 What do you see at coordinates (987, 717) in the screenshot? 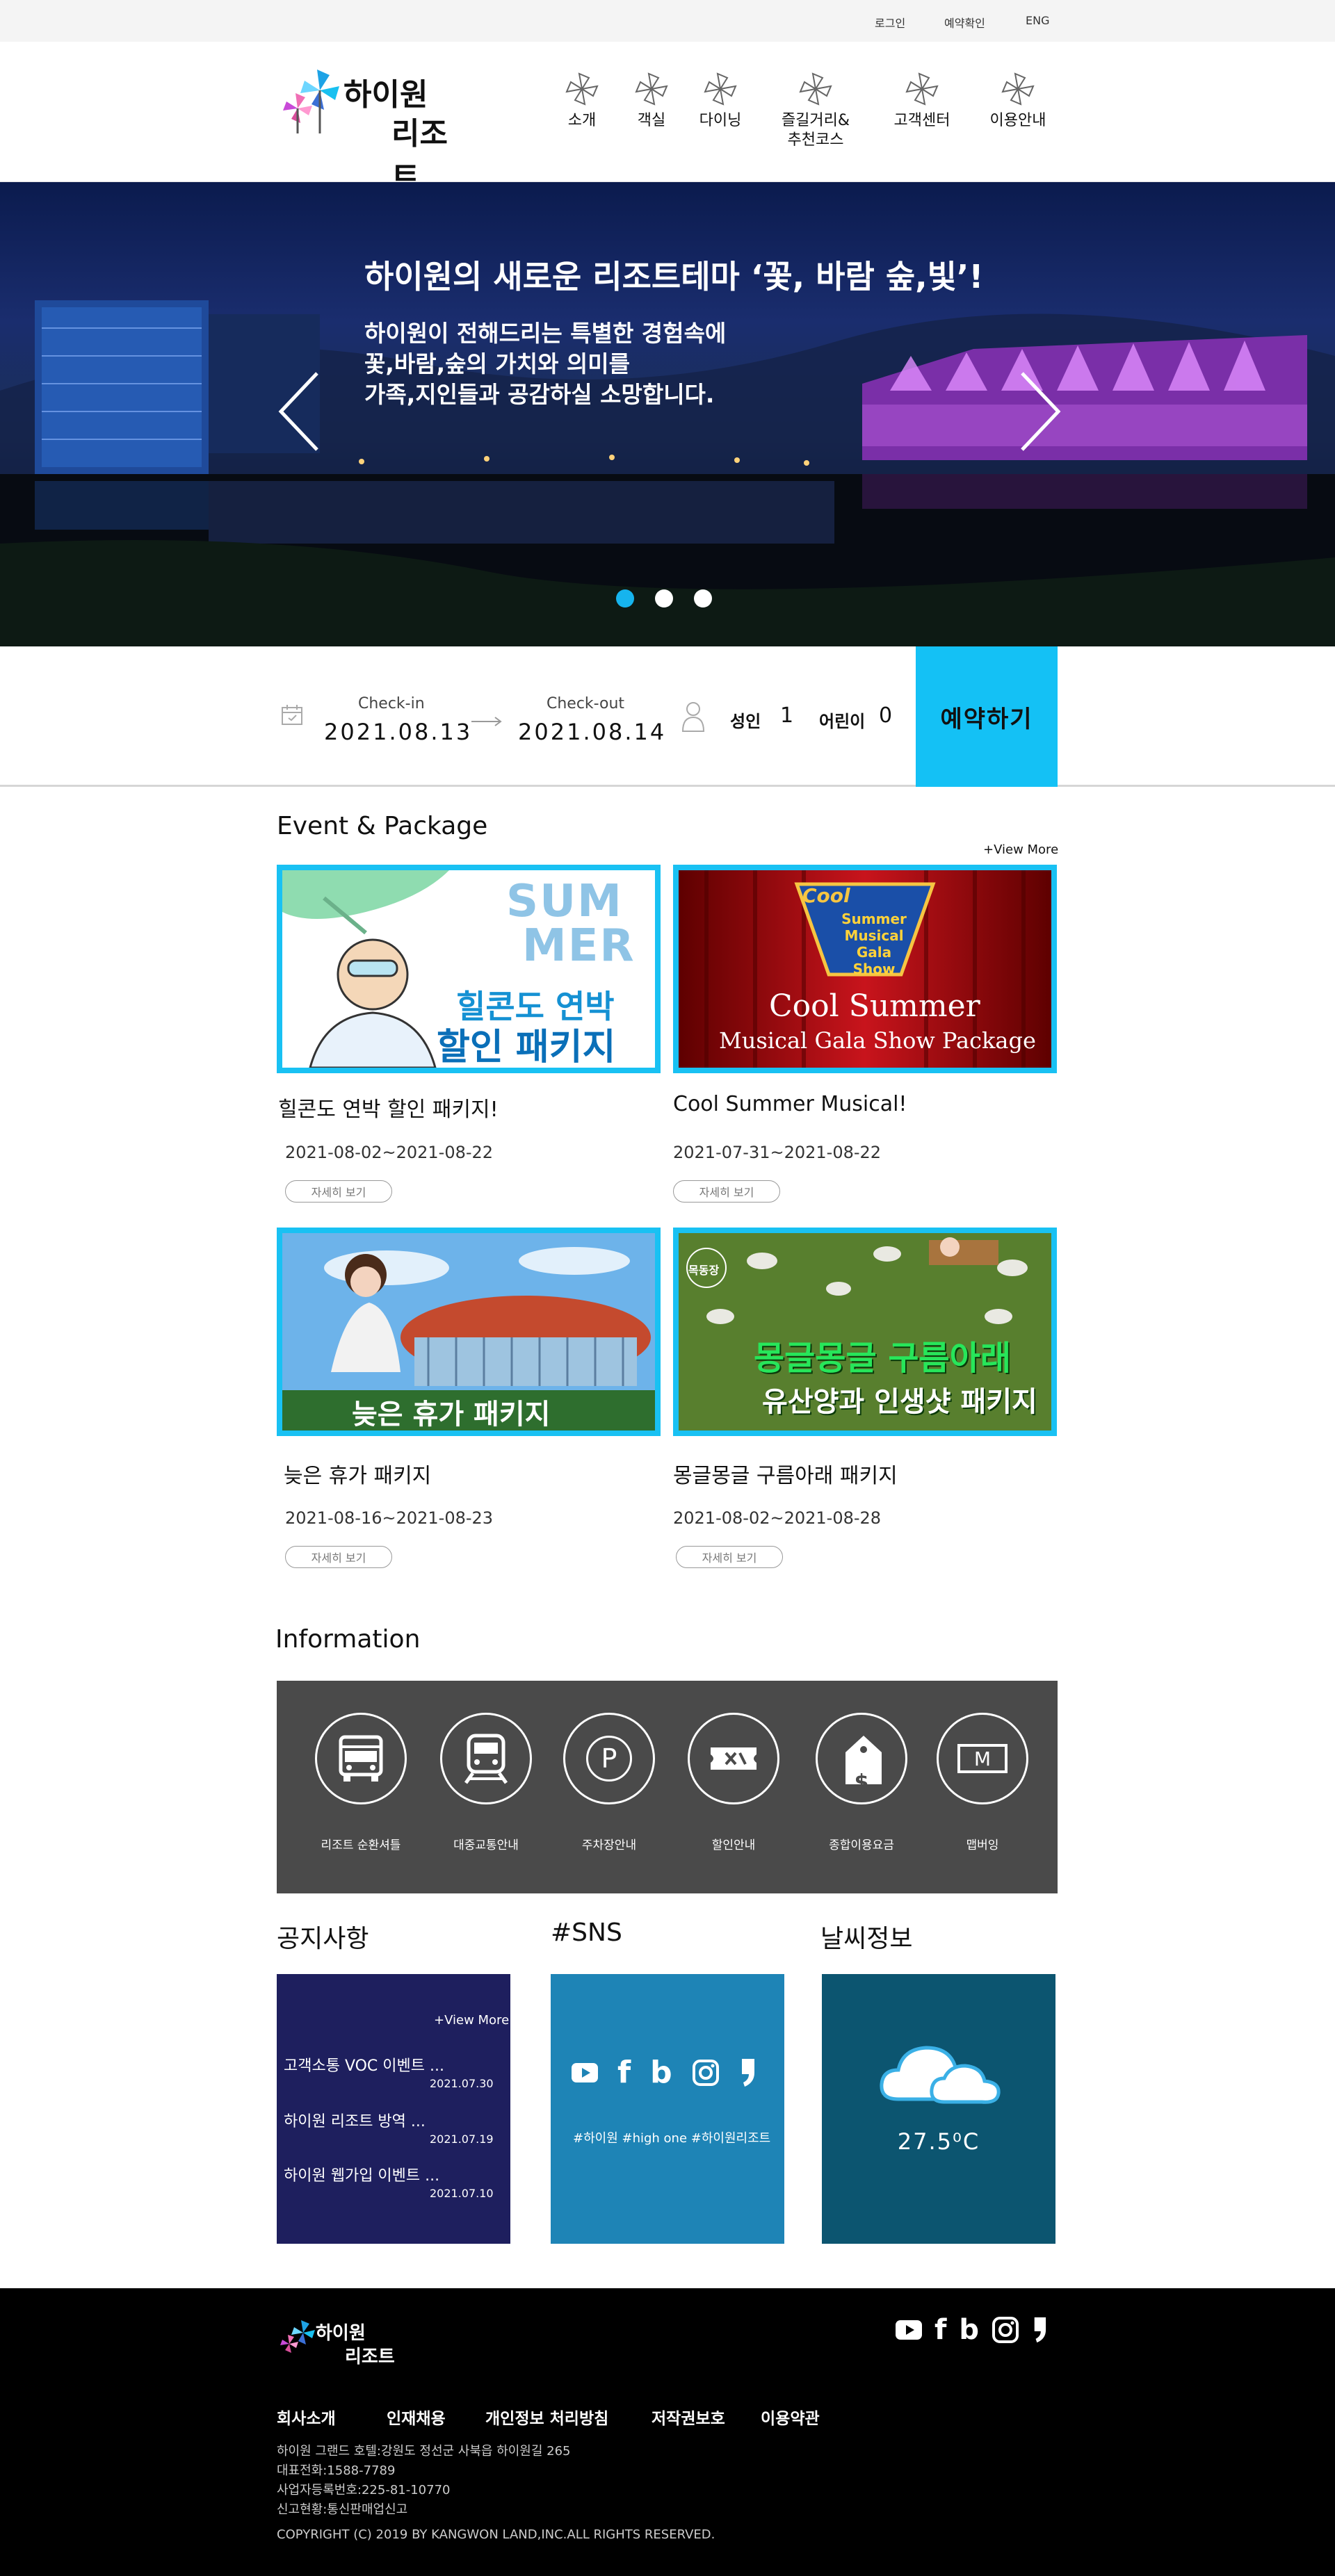
I see `reserve-button: 예약하기` at bounding box center [987, 717].